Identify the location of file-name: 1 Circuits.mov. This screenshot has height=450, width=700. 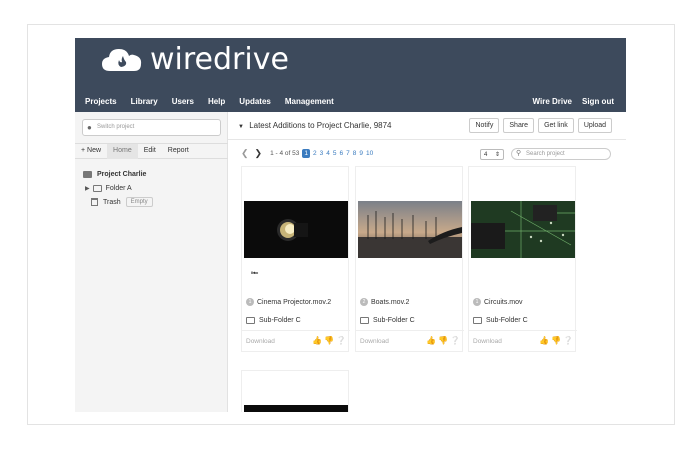
(498, 302).